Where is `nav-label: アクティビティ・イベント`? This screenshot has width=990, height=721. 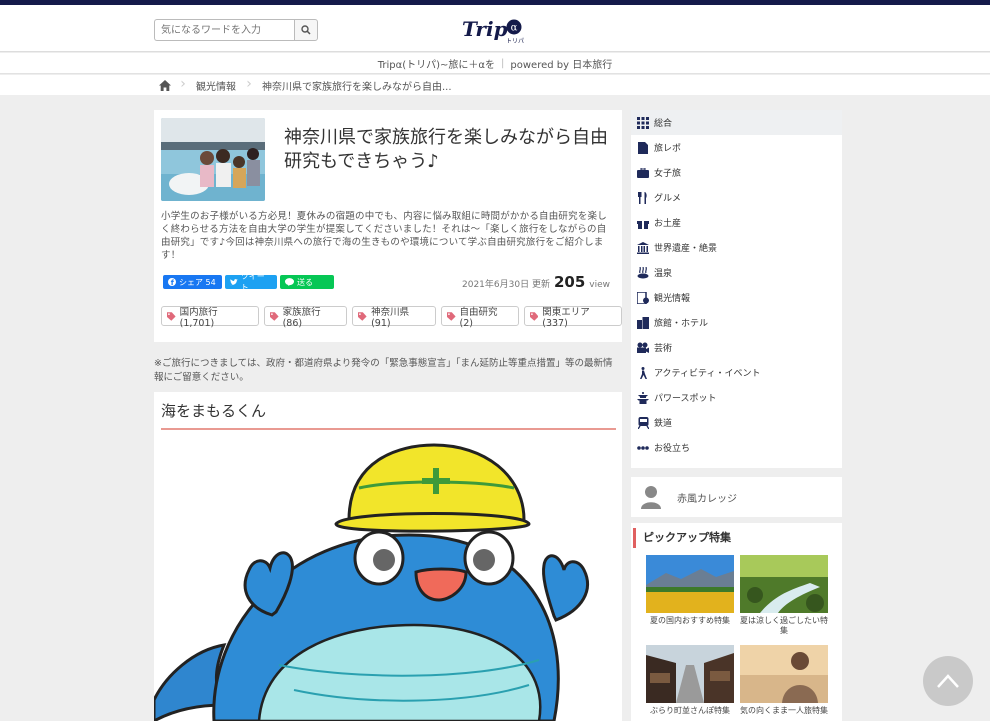
nav-label: アクティビティ・イベント is located at coordinates (707, 374).